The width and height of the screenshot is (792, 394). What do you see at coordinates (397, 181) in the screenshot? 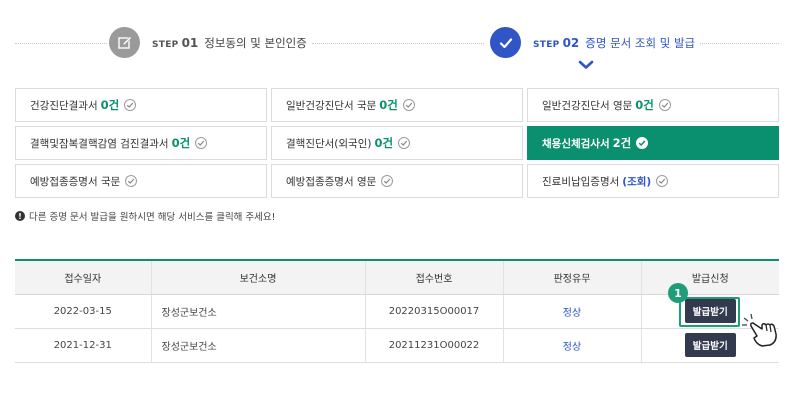
I see `doc-vaccination-en: 예방접종증명서 영문` at bounding box center [397, 181].